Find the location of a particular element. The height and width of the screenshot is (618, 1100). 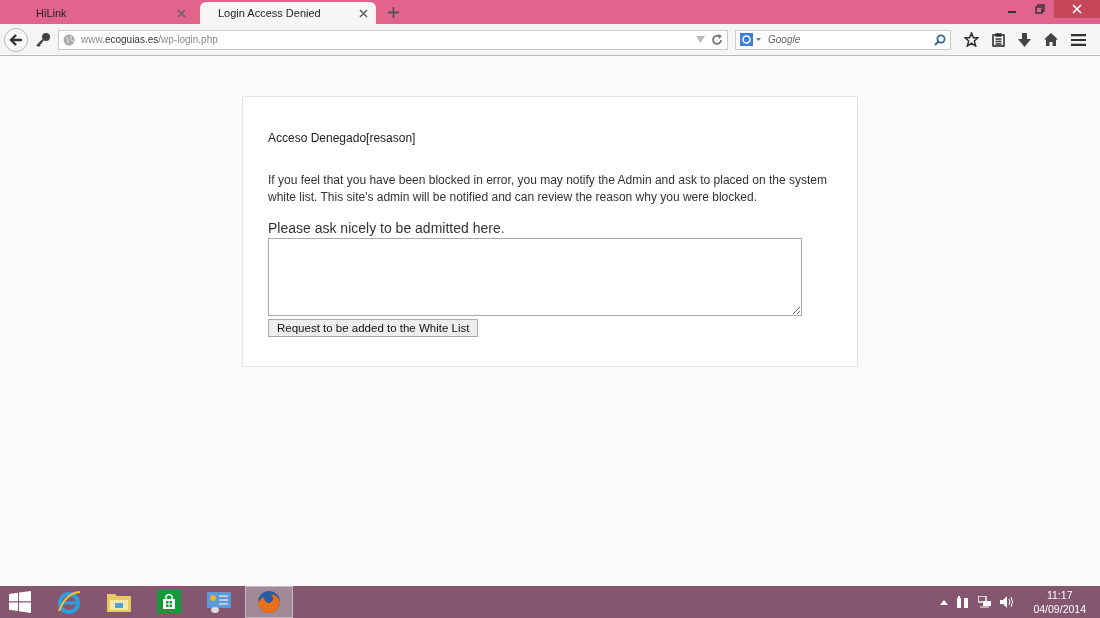

globe-icon is located at coordinates (69, 39).